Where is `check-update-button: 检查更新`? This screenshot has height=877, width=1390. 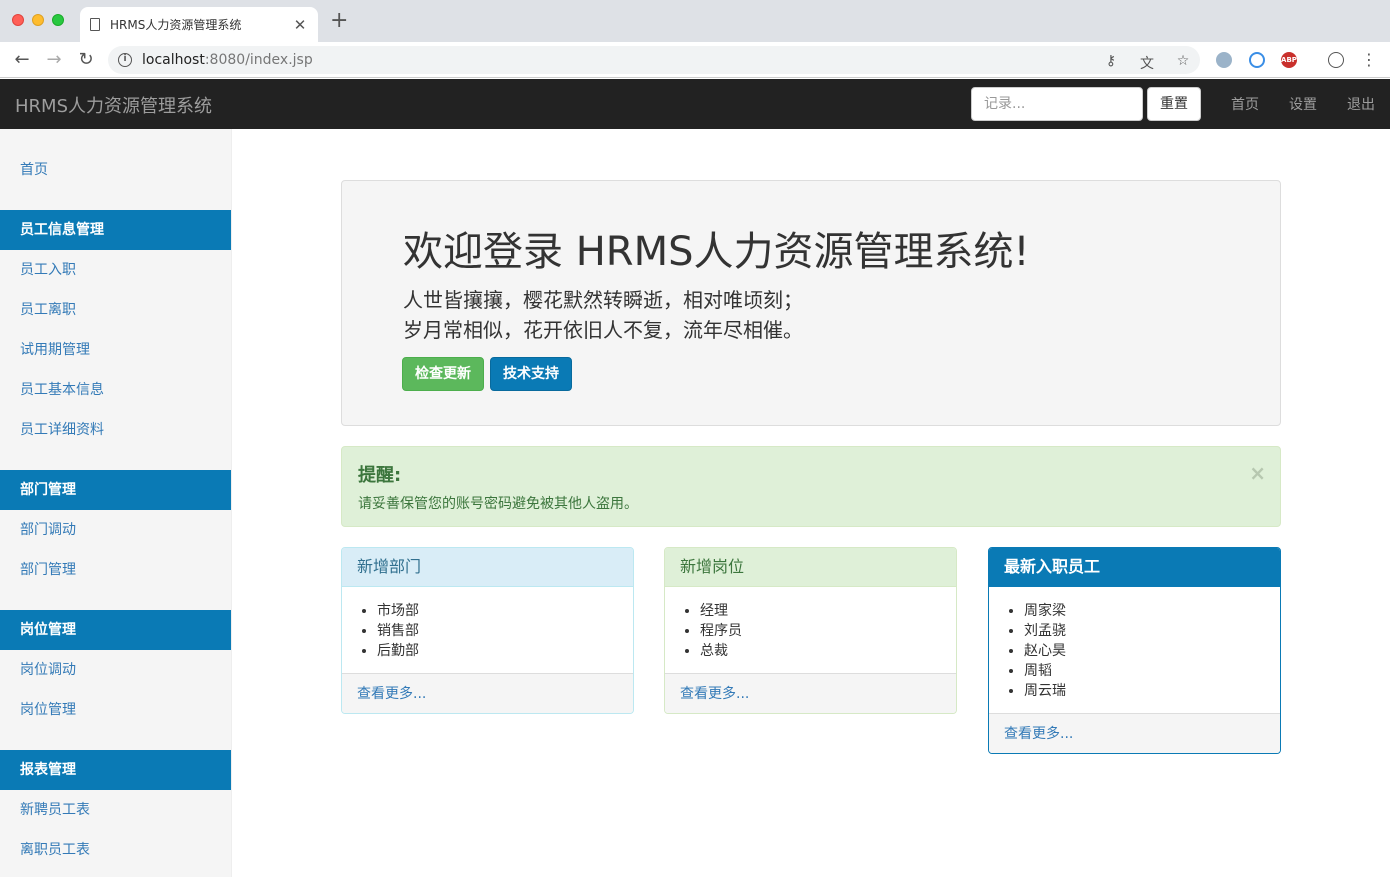
check-update-button: 检查更新 is located at coordinates (443, 374).